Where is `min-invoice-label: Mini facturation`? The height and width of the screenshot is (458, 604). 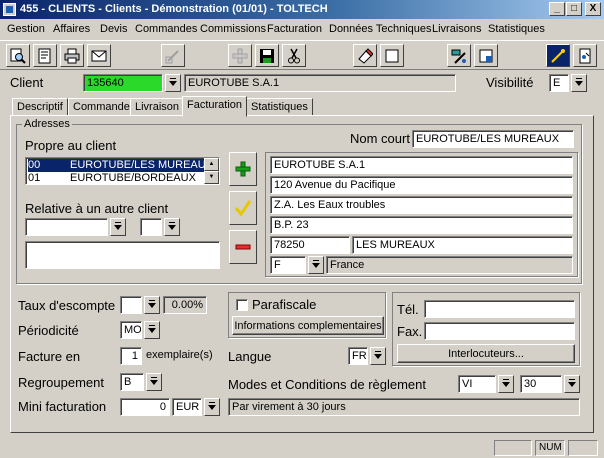 min-invoice-label: Mini facturation is located at coordinates (62, 406).